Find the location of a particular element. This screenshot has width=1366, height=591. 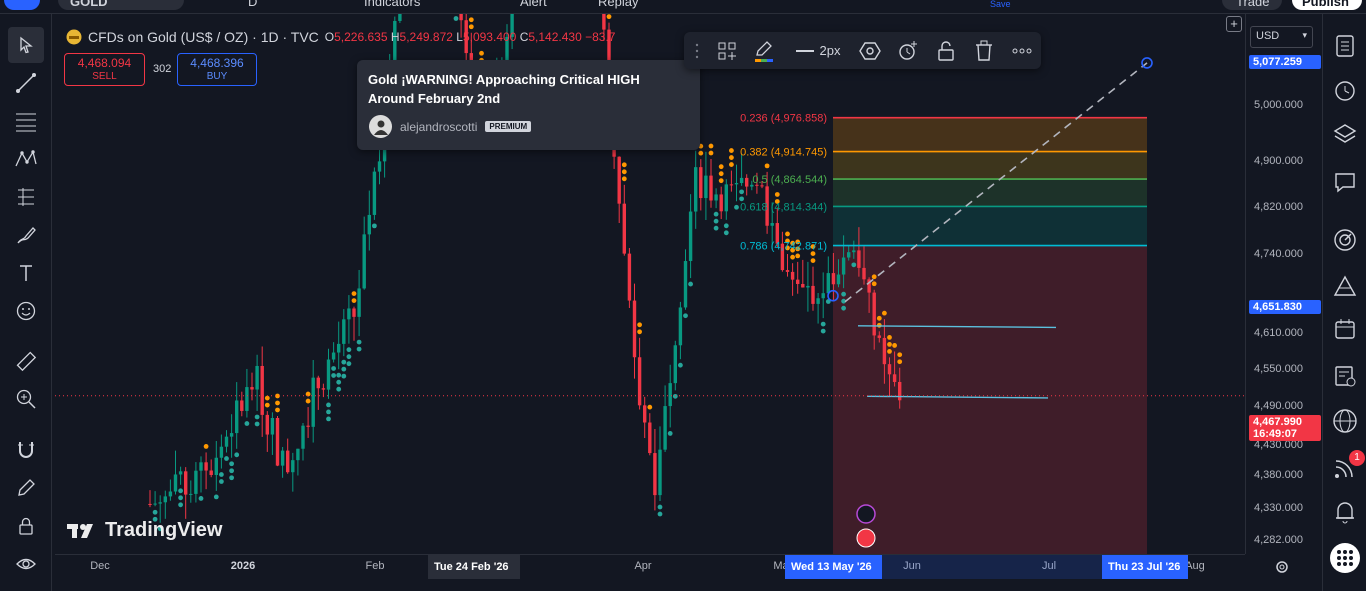

lock-drawings-button is located at coordinates (26, 526).